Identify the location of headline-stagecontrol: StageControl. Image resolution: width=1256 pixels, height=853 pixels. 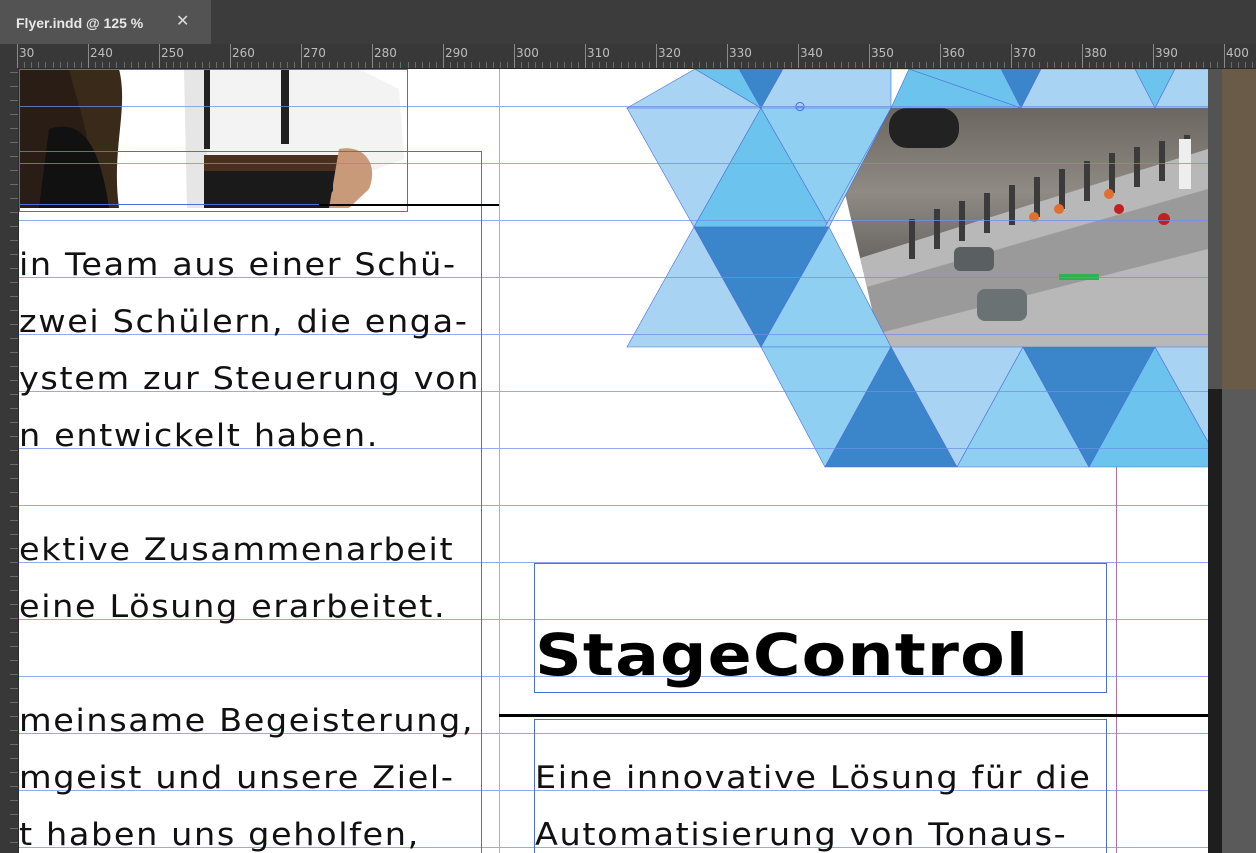
(782, 655).